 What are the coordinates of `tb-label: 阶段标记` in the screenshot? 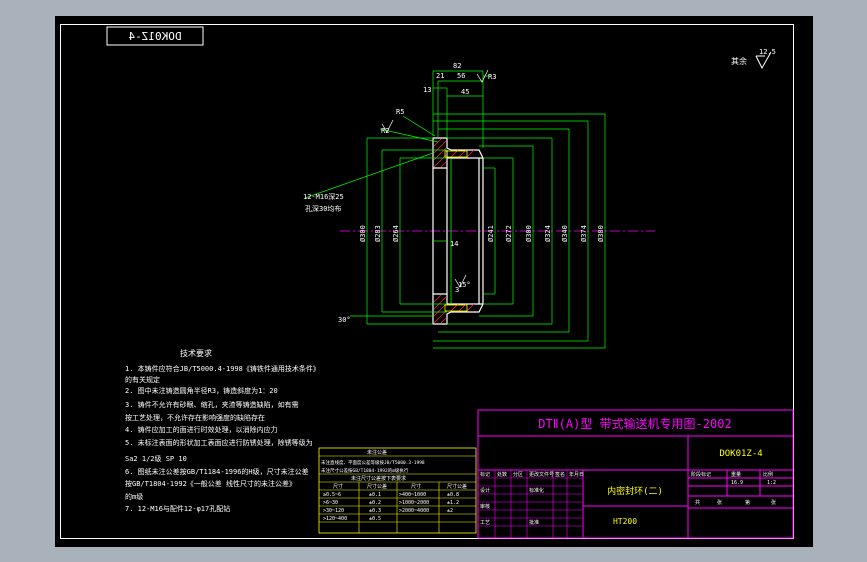 It's located at (701, 474).